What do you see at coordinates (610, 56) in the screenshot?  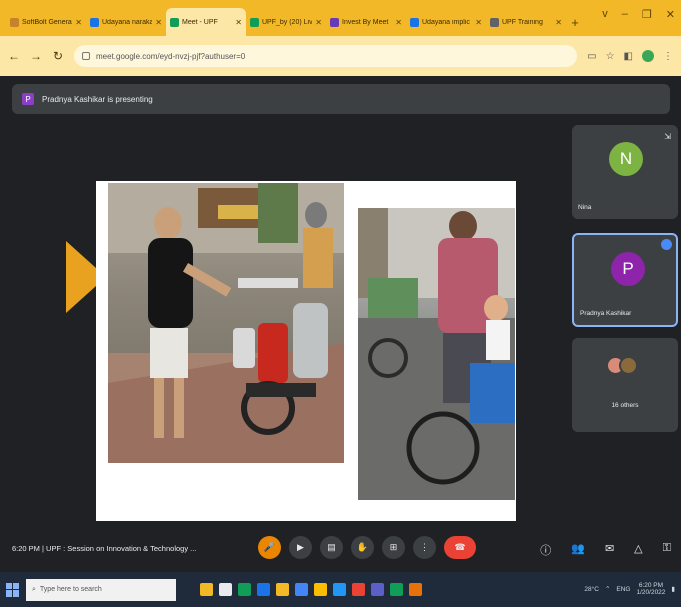 I see `star-icon: ☆` at bounding box center [610, 56].